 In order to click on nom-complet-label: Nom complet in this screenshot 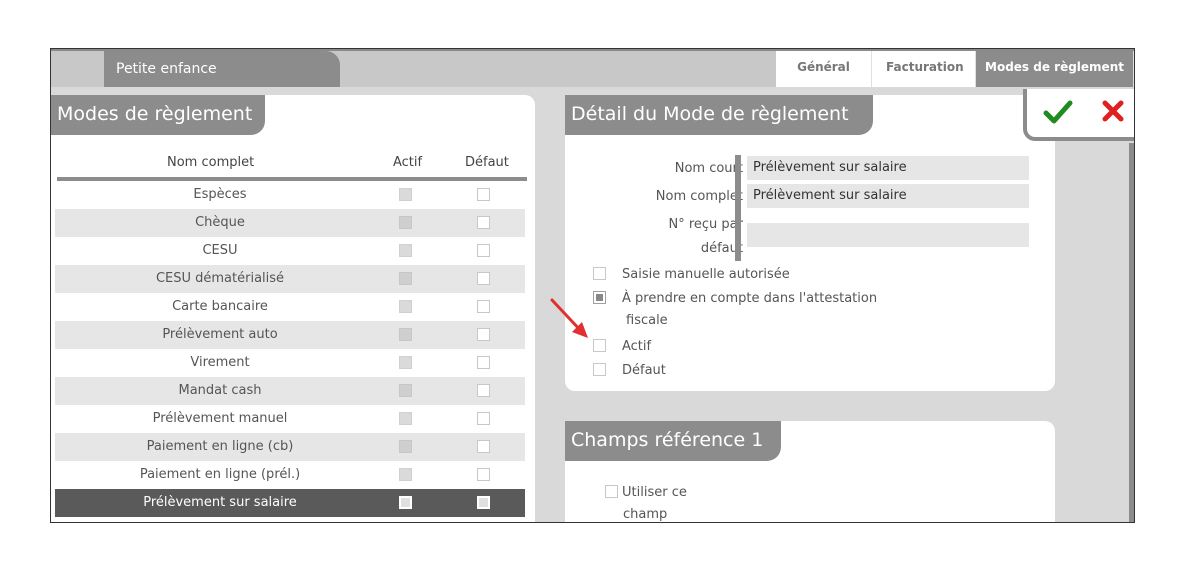, I will do `click(699, 196)`.